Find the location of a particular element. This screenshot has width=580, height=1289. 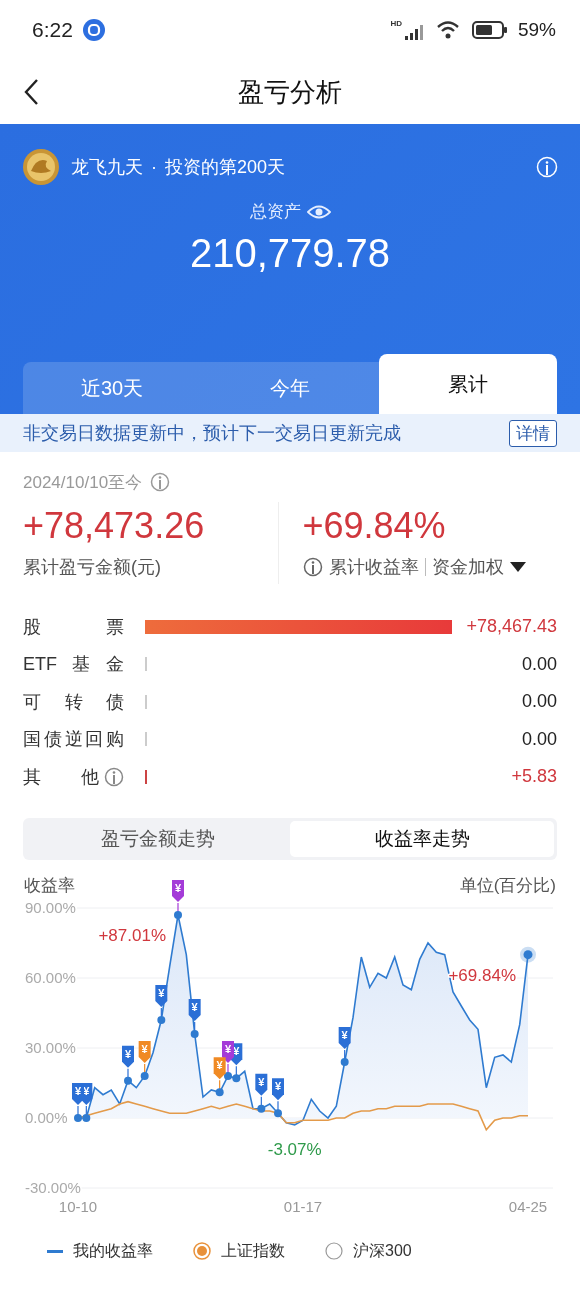

y-tick-label: 90.00% is located at coordinates (50, 907).